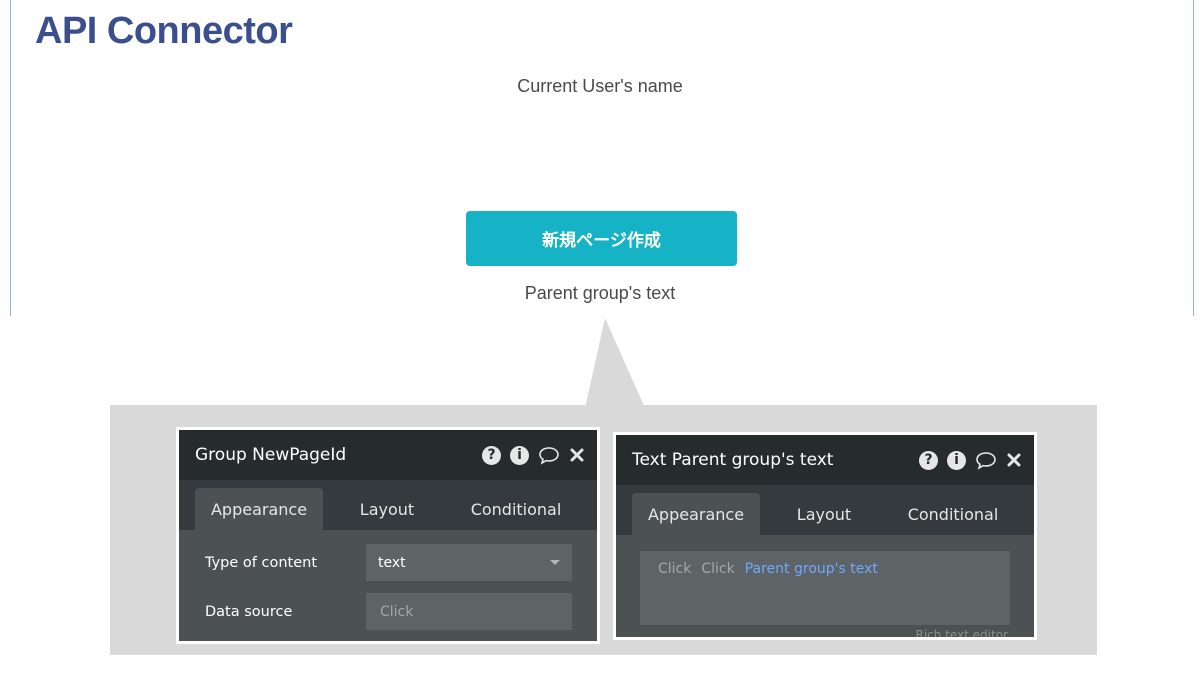 The image size is (1200, 675). What do you see at coordinates (600, 293) in the screenshot?
I see `parent-group-text: Parent group's text` at bounding box center [600, 293].